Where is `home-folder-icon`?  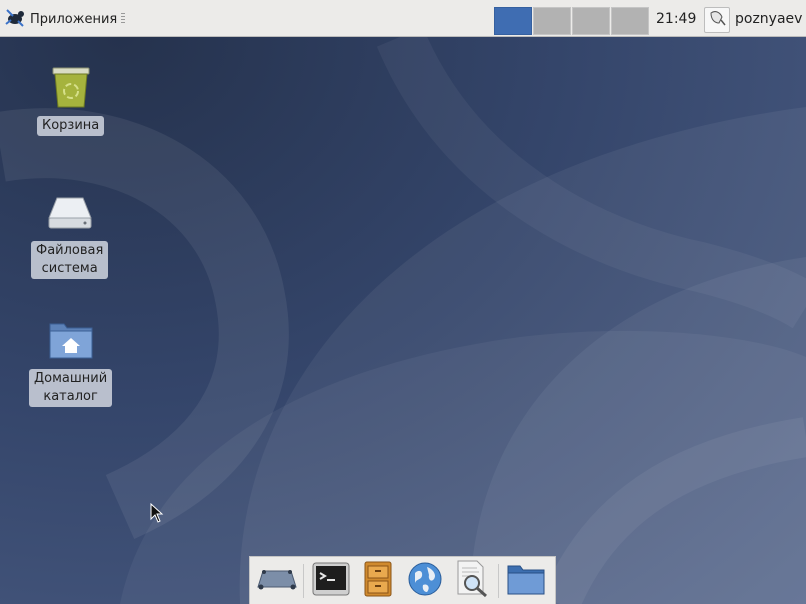
home-folder-icon is located at coordinates (71, 340).